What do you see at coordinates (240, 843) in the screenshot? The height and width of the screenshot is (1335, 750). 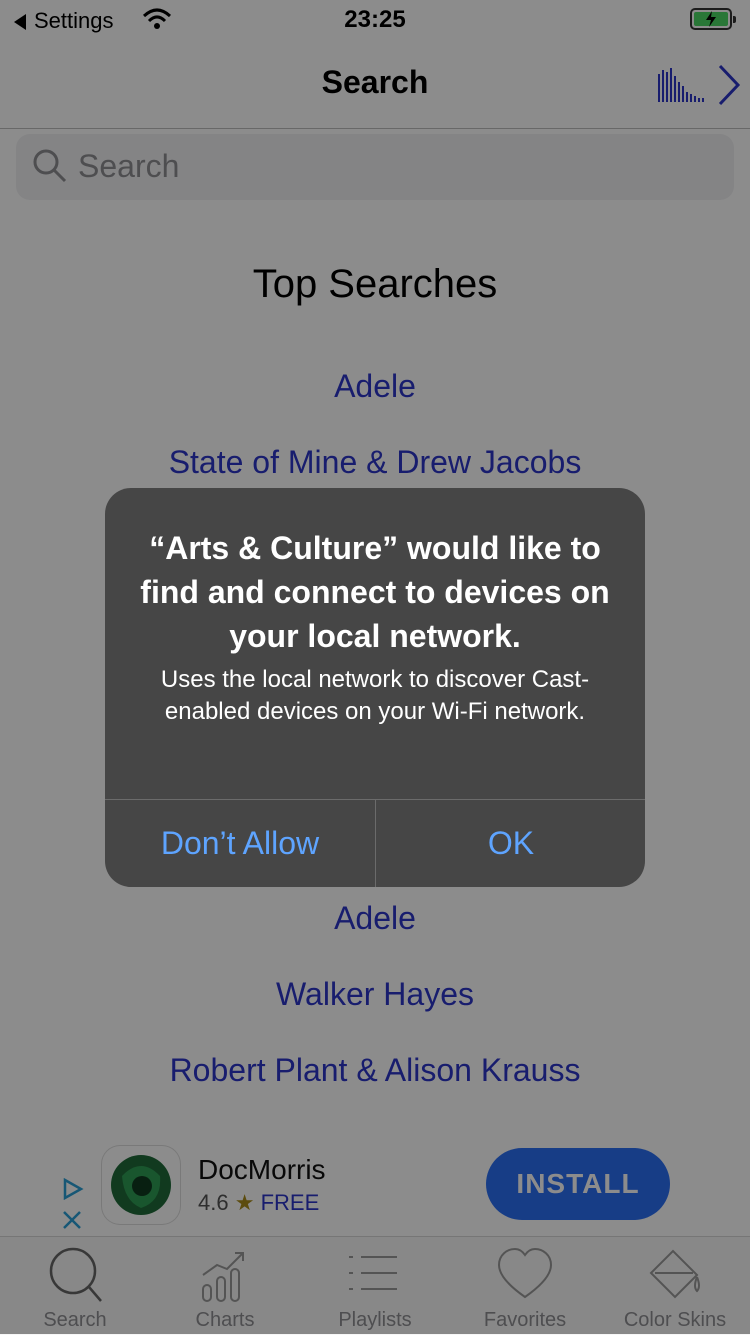 I see `dont-allow-button: Don’t Allow` at bounding box center [240, 843].